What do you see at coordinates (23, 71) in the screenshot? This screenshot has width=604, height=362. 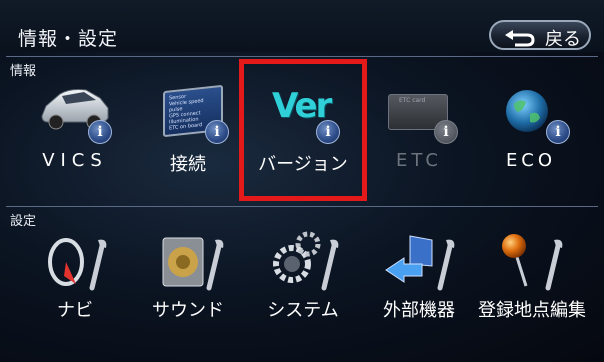 I see `section-label-info: 情報` at bounding box center [23, 71].